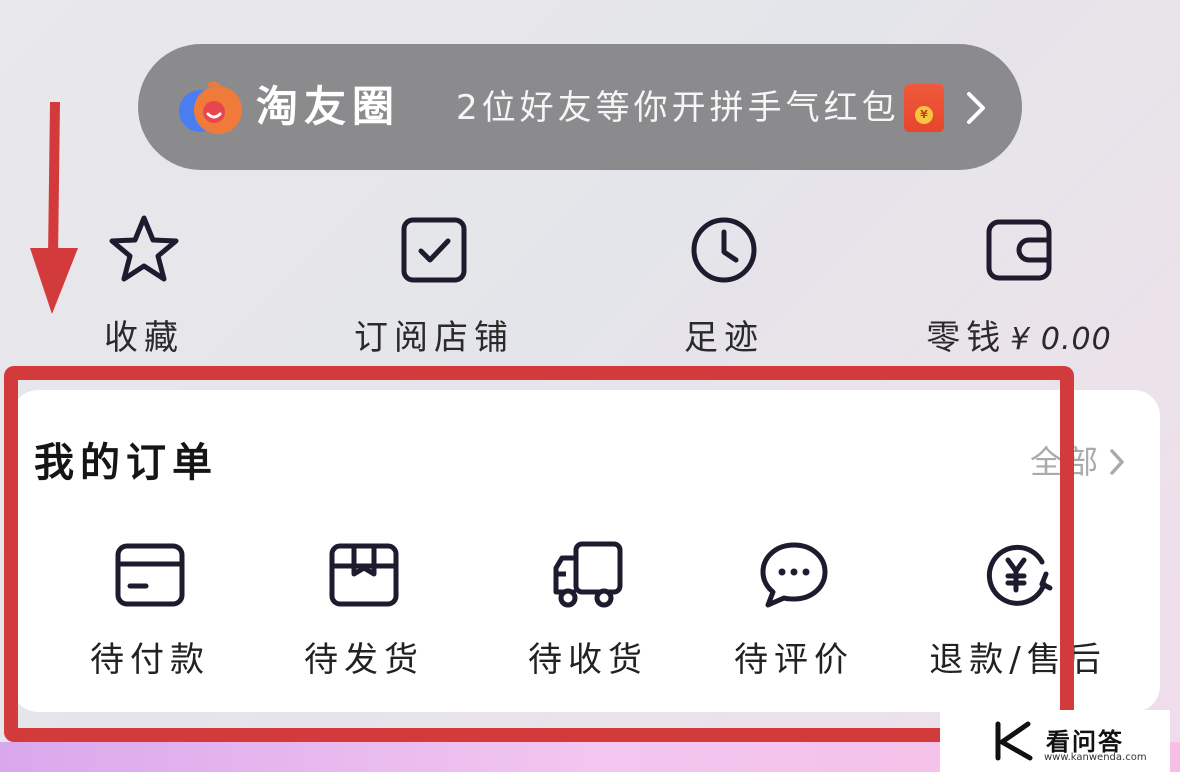 This screenshot has width=1180, height=772. I want to click on coin-icon: ¥, so click(924, 115).